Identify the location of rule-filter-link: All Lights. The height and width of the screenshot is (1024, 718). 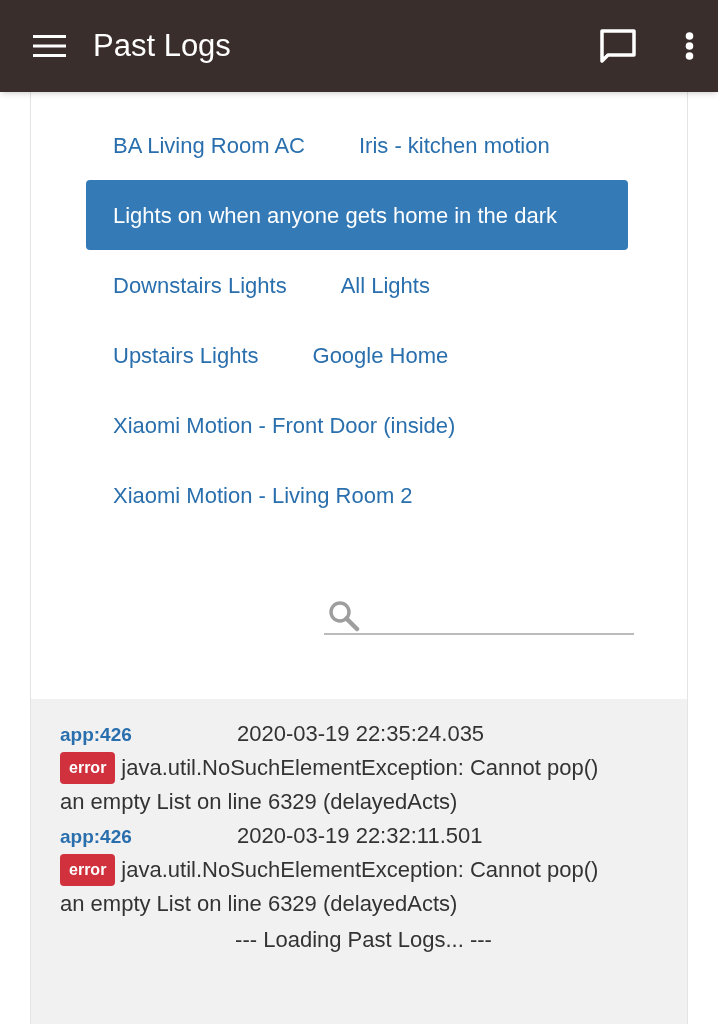
(385, 285).